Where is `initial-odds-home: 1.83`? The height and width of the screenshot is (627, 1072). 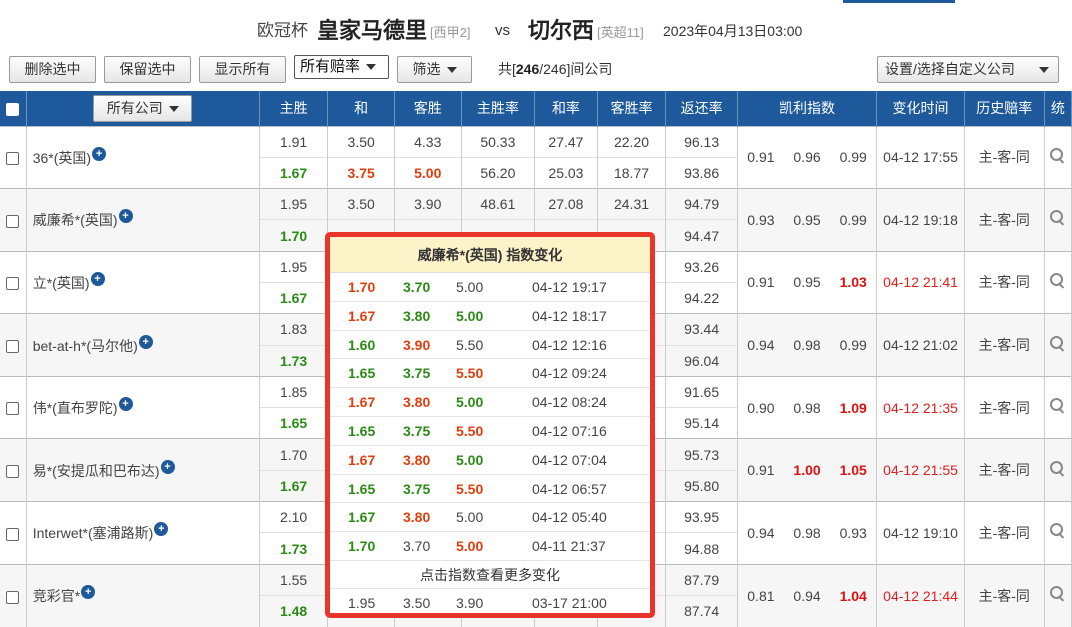
initial-odds-home: 1.83 is located at coordinates (294, 329).